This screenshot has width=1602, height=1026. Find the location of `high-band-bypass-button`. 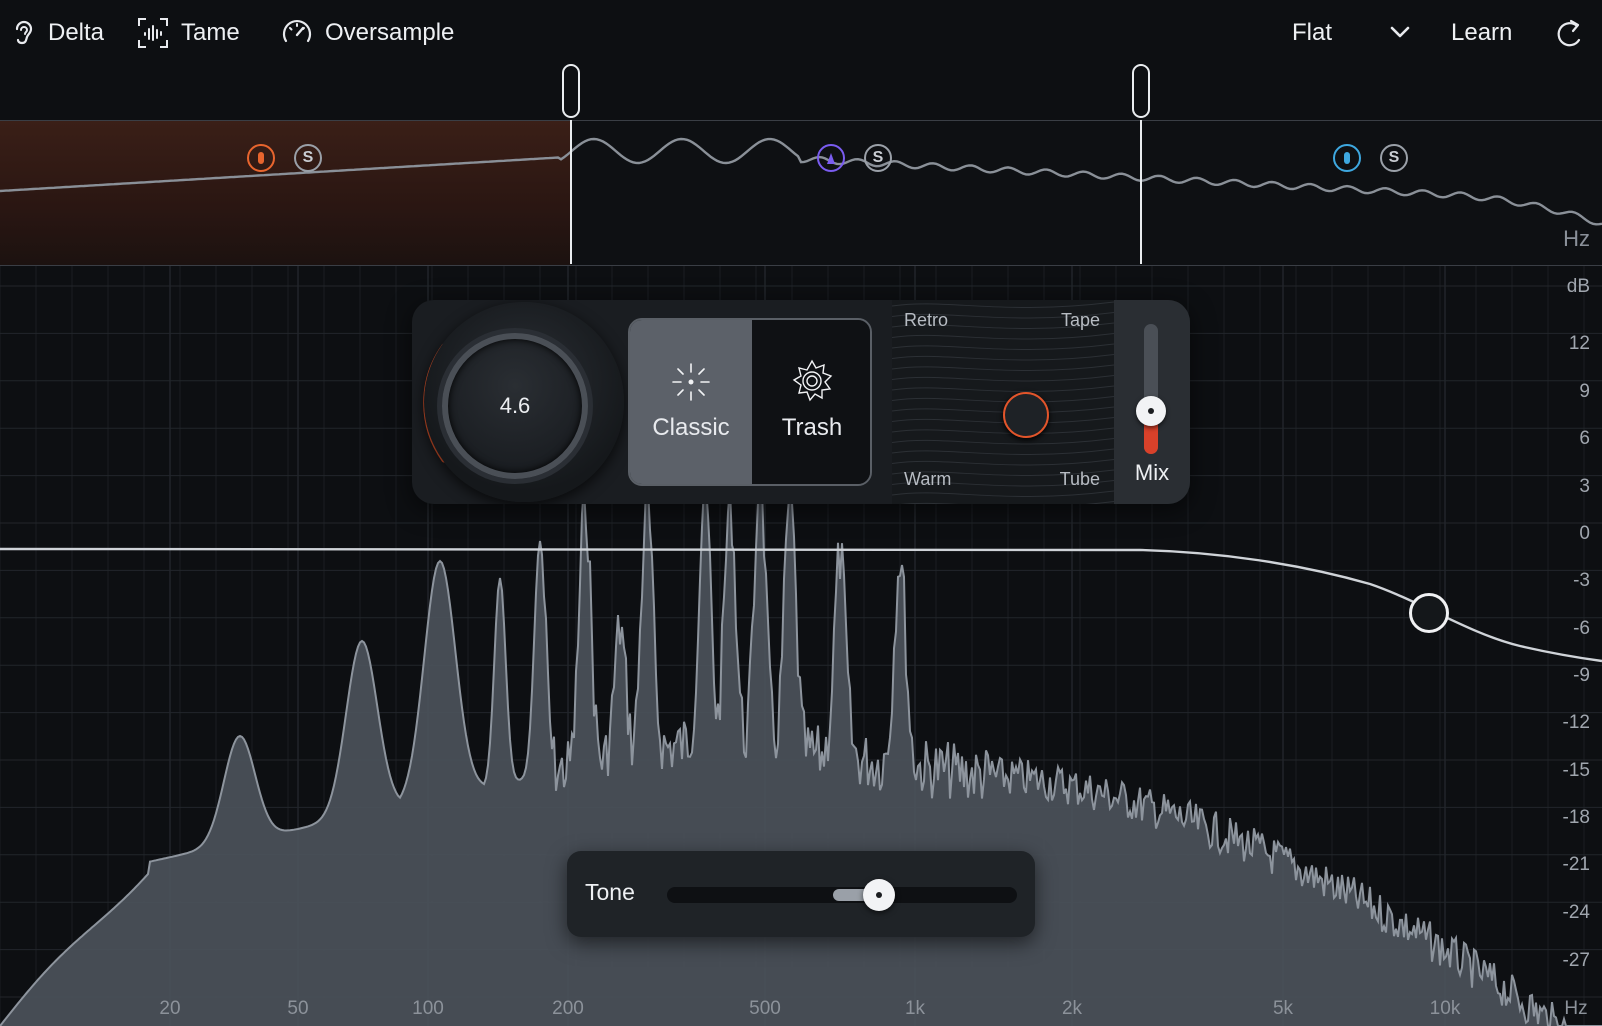

high-band-bypass-button is located at coordinates (1347, 158).